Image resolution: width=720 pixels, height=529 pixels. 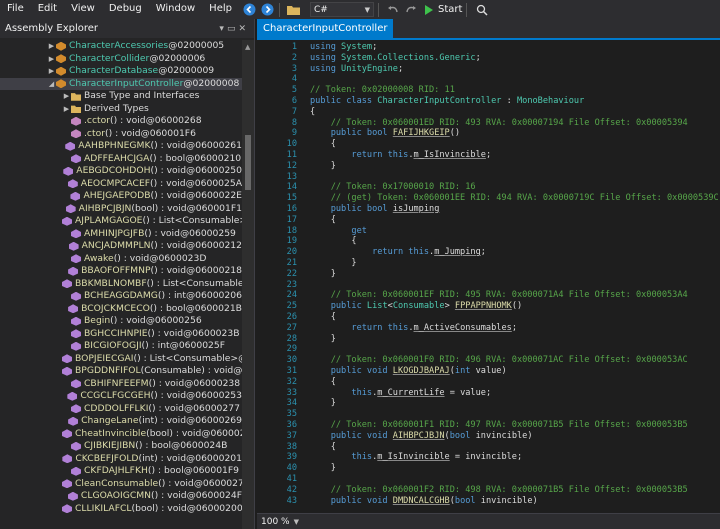 What do you see at coordinates (356, 47) in the screenshot?
I see `code-token: System` at bounding box center [356, 47].